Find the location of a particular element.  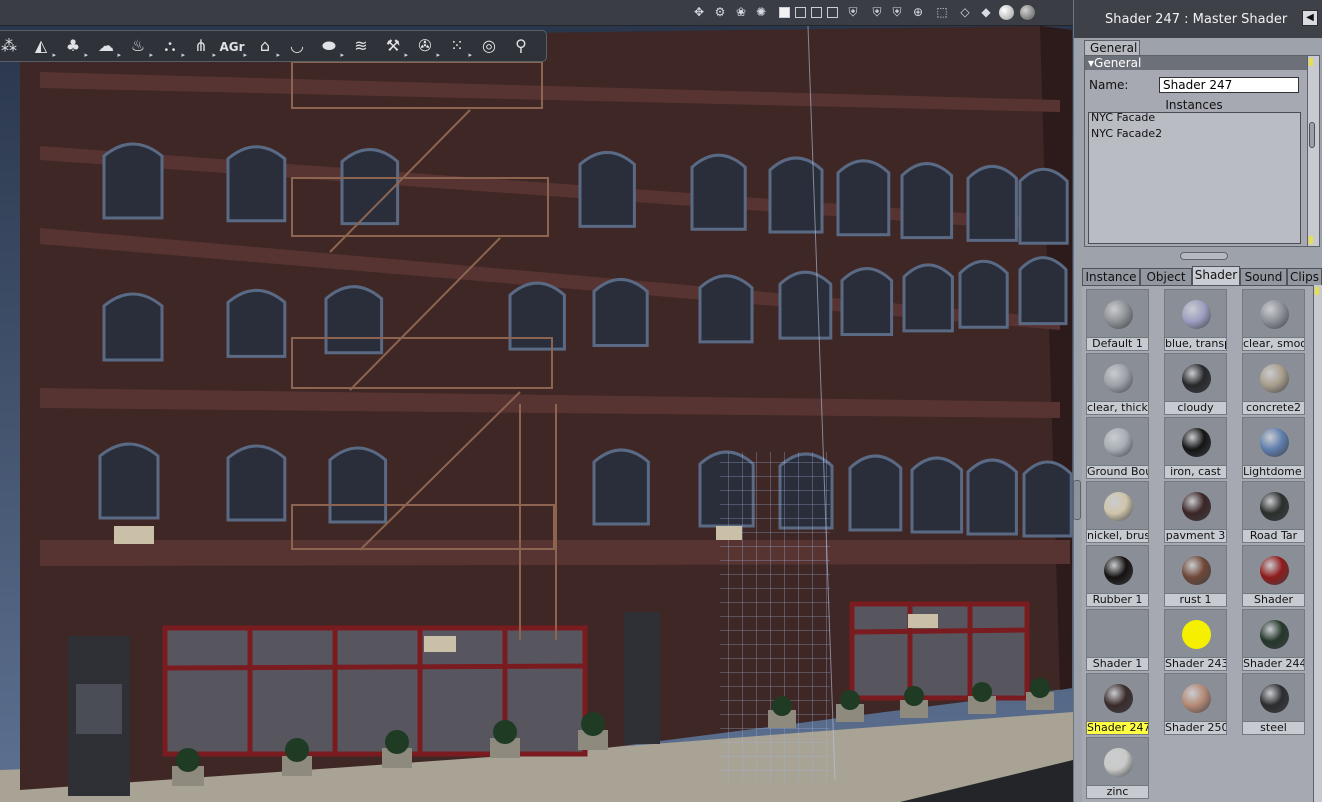

shader-swatch: Shader 1 is located at coordinates (1117, 640).